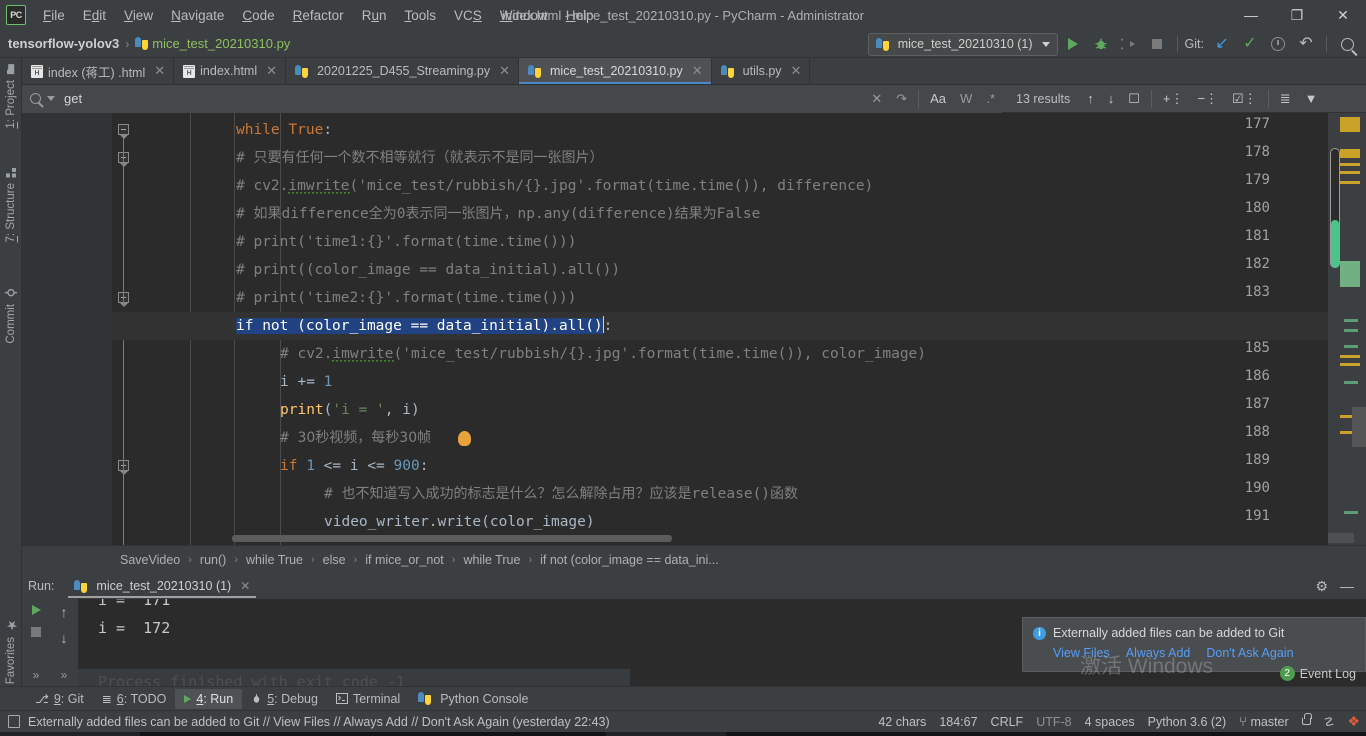 Image resolution: width=1366 pixels, height=736 pixels. Describe the element at coordinates (1157, 44) in the screenshot. I see `stop-button` at that location.